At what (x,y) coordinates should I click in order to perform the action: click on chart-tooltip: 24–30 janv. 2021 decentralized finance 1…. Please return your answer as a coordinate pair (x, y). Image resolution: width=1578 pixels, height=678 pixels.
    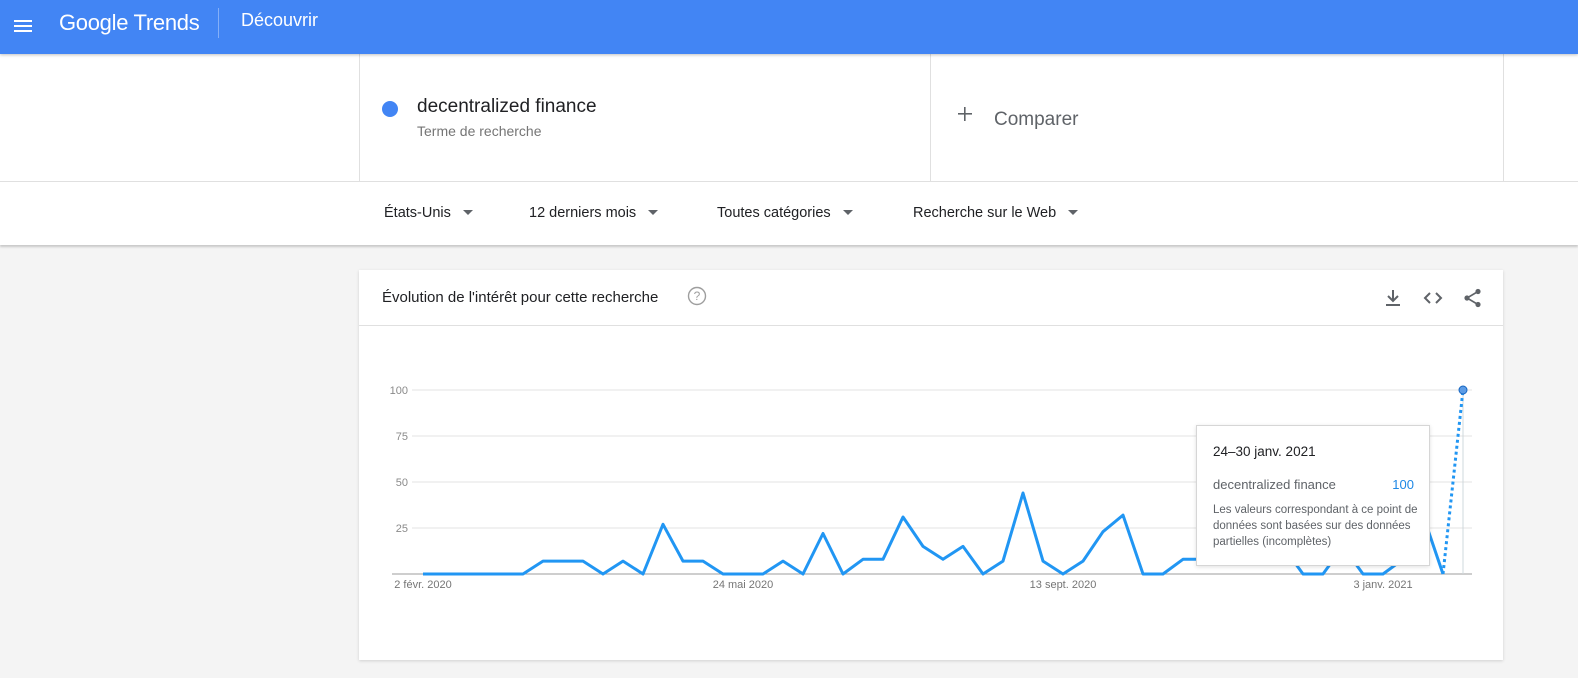
    Looking at the image, I should click on (1313, 495).